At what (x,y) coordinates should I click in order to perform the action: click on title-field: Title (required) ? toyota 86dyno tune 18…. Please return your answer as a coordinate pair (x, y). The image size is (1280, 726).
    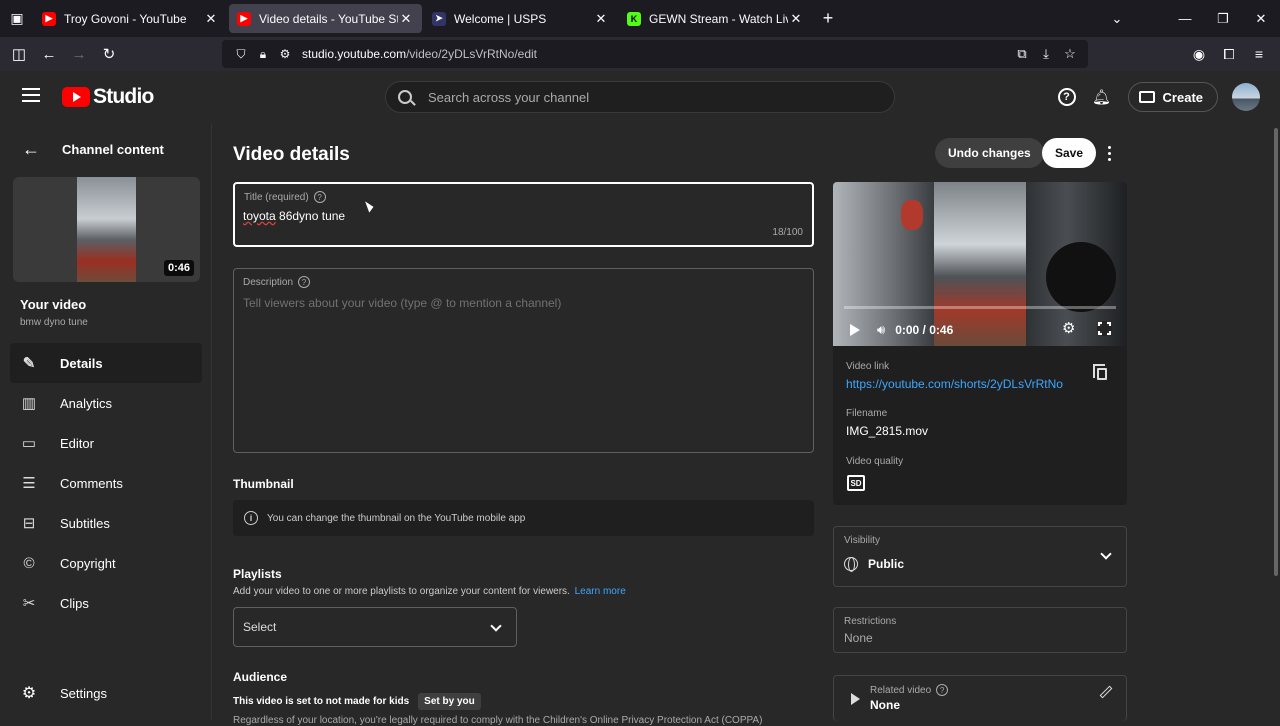
    Looking at the image, I should click on (523, 214).